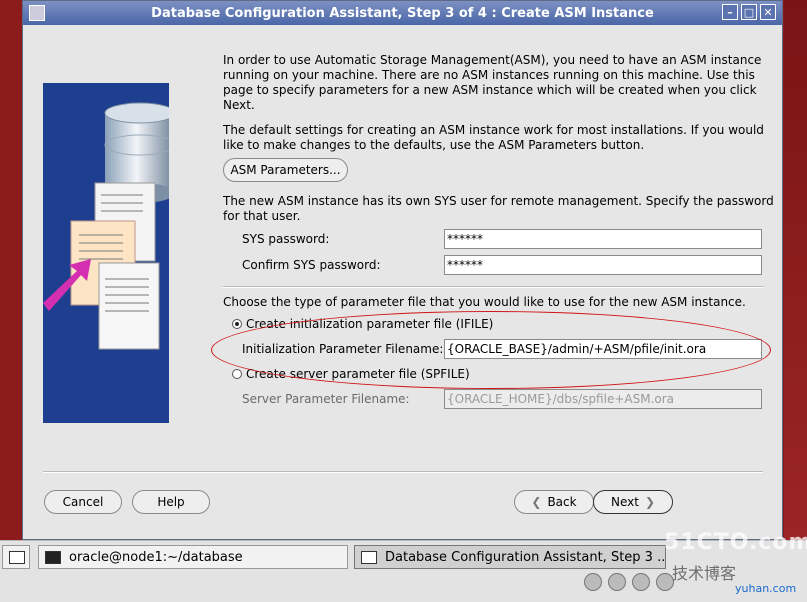  Describe the element at coordinates (795, 270) in the screenshot. I see `desktop-background` at that location.